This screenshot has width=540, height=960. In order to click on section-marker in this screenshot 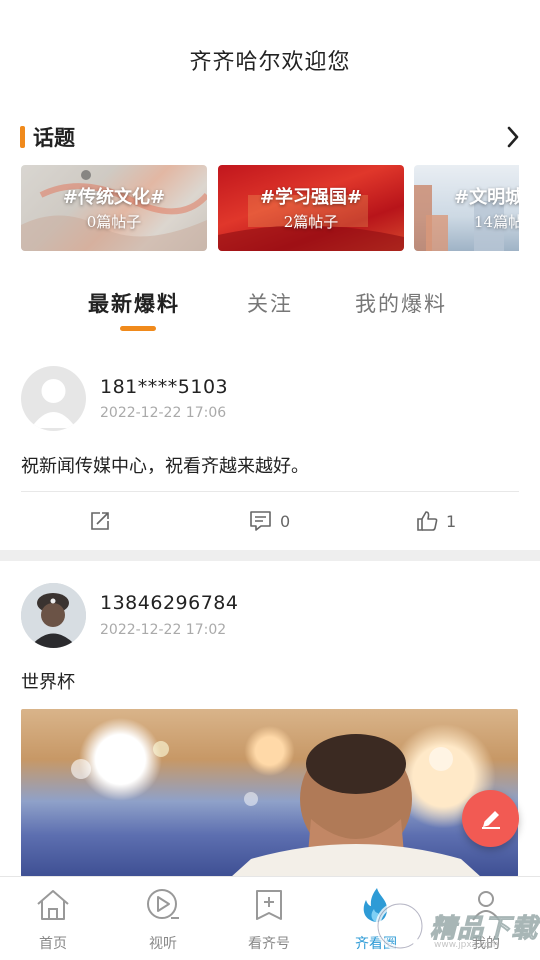, I will do `click(22, 137)`.